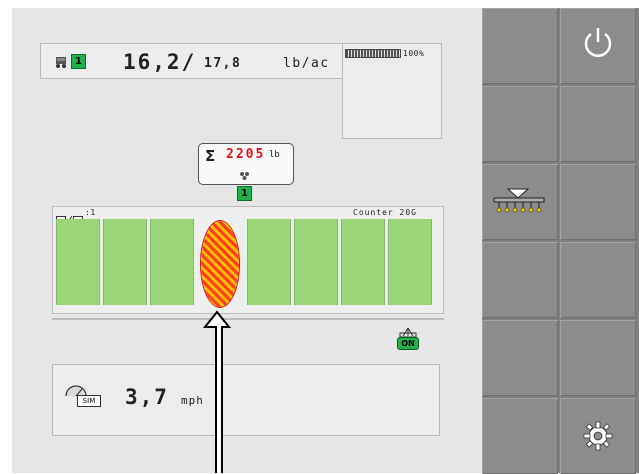 The height and width of the screenshot is (474, 639). I want to click on sigma-symbol: Σ, so click(210, 156).